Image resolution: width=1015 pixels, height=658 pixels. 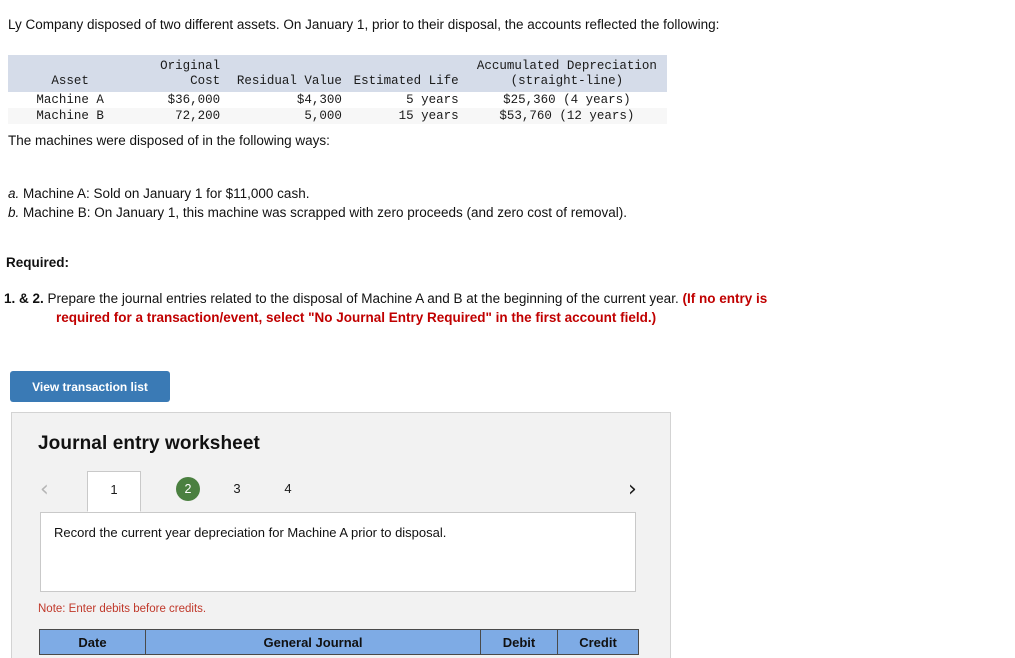 I want to click on header-life-spacer, so click(x=408, y=64).